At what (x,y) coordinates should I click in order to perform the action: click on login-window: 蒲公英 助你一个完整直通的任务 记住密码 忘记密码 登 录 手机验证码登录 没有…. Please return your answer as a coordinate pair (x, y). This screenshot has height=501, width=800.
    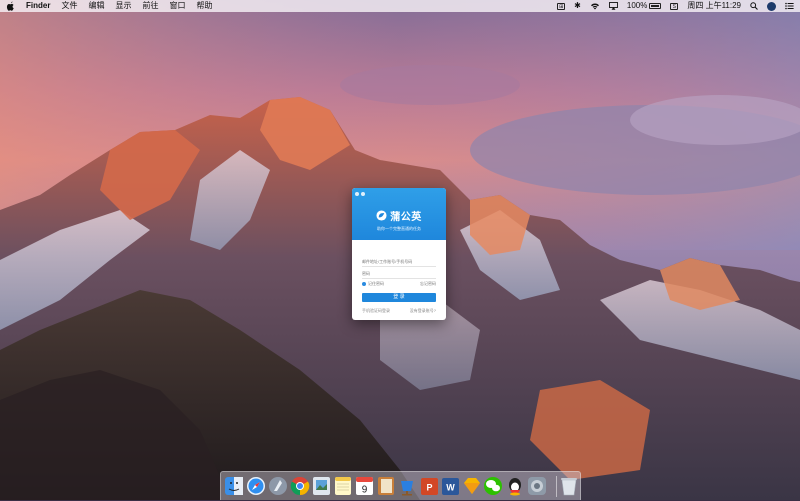
    Looking at the image, I should click on (399, 254).